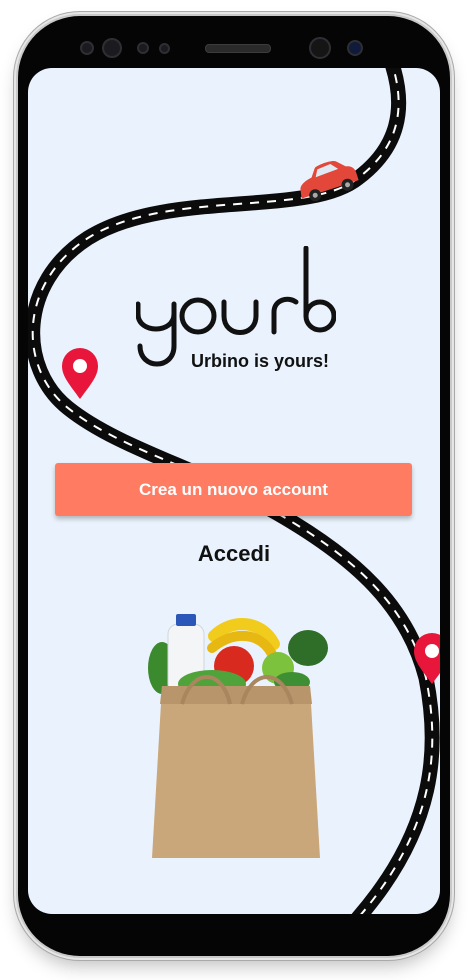 The width and height of the screenshot is (468, 980). What do you see at coordinates (320, 48) in the screenshot?
I see `front-camera` at bounding box center [320, 48].